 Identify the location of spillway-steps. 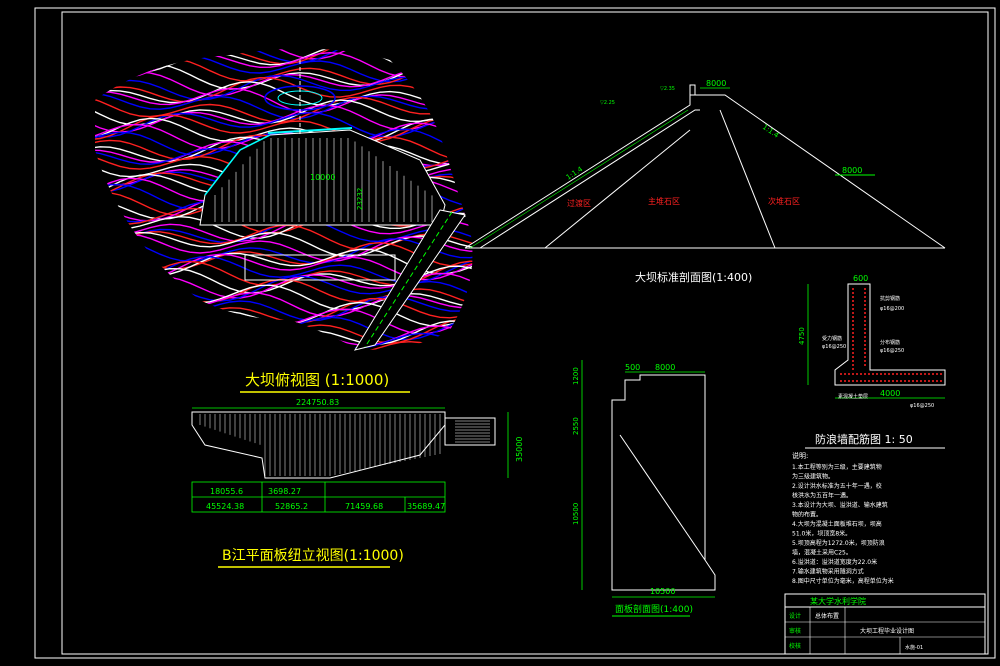
(472, 431).